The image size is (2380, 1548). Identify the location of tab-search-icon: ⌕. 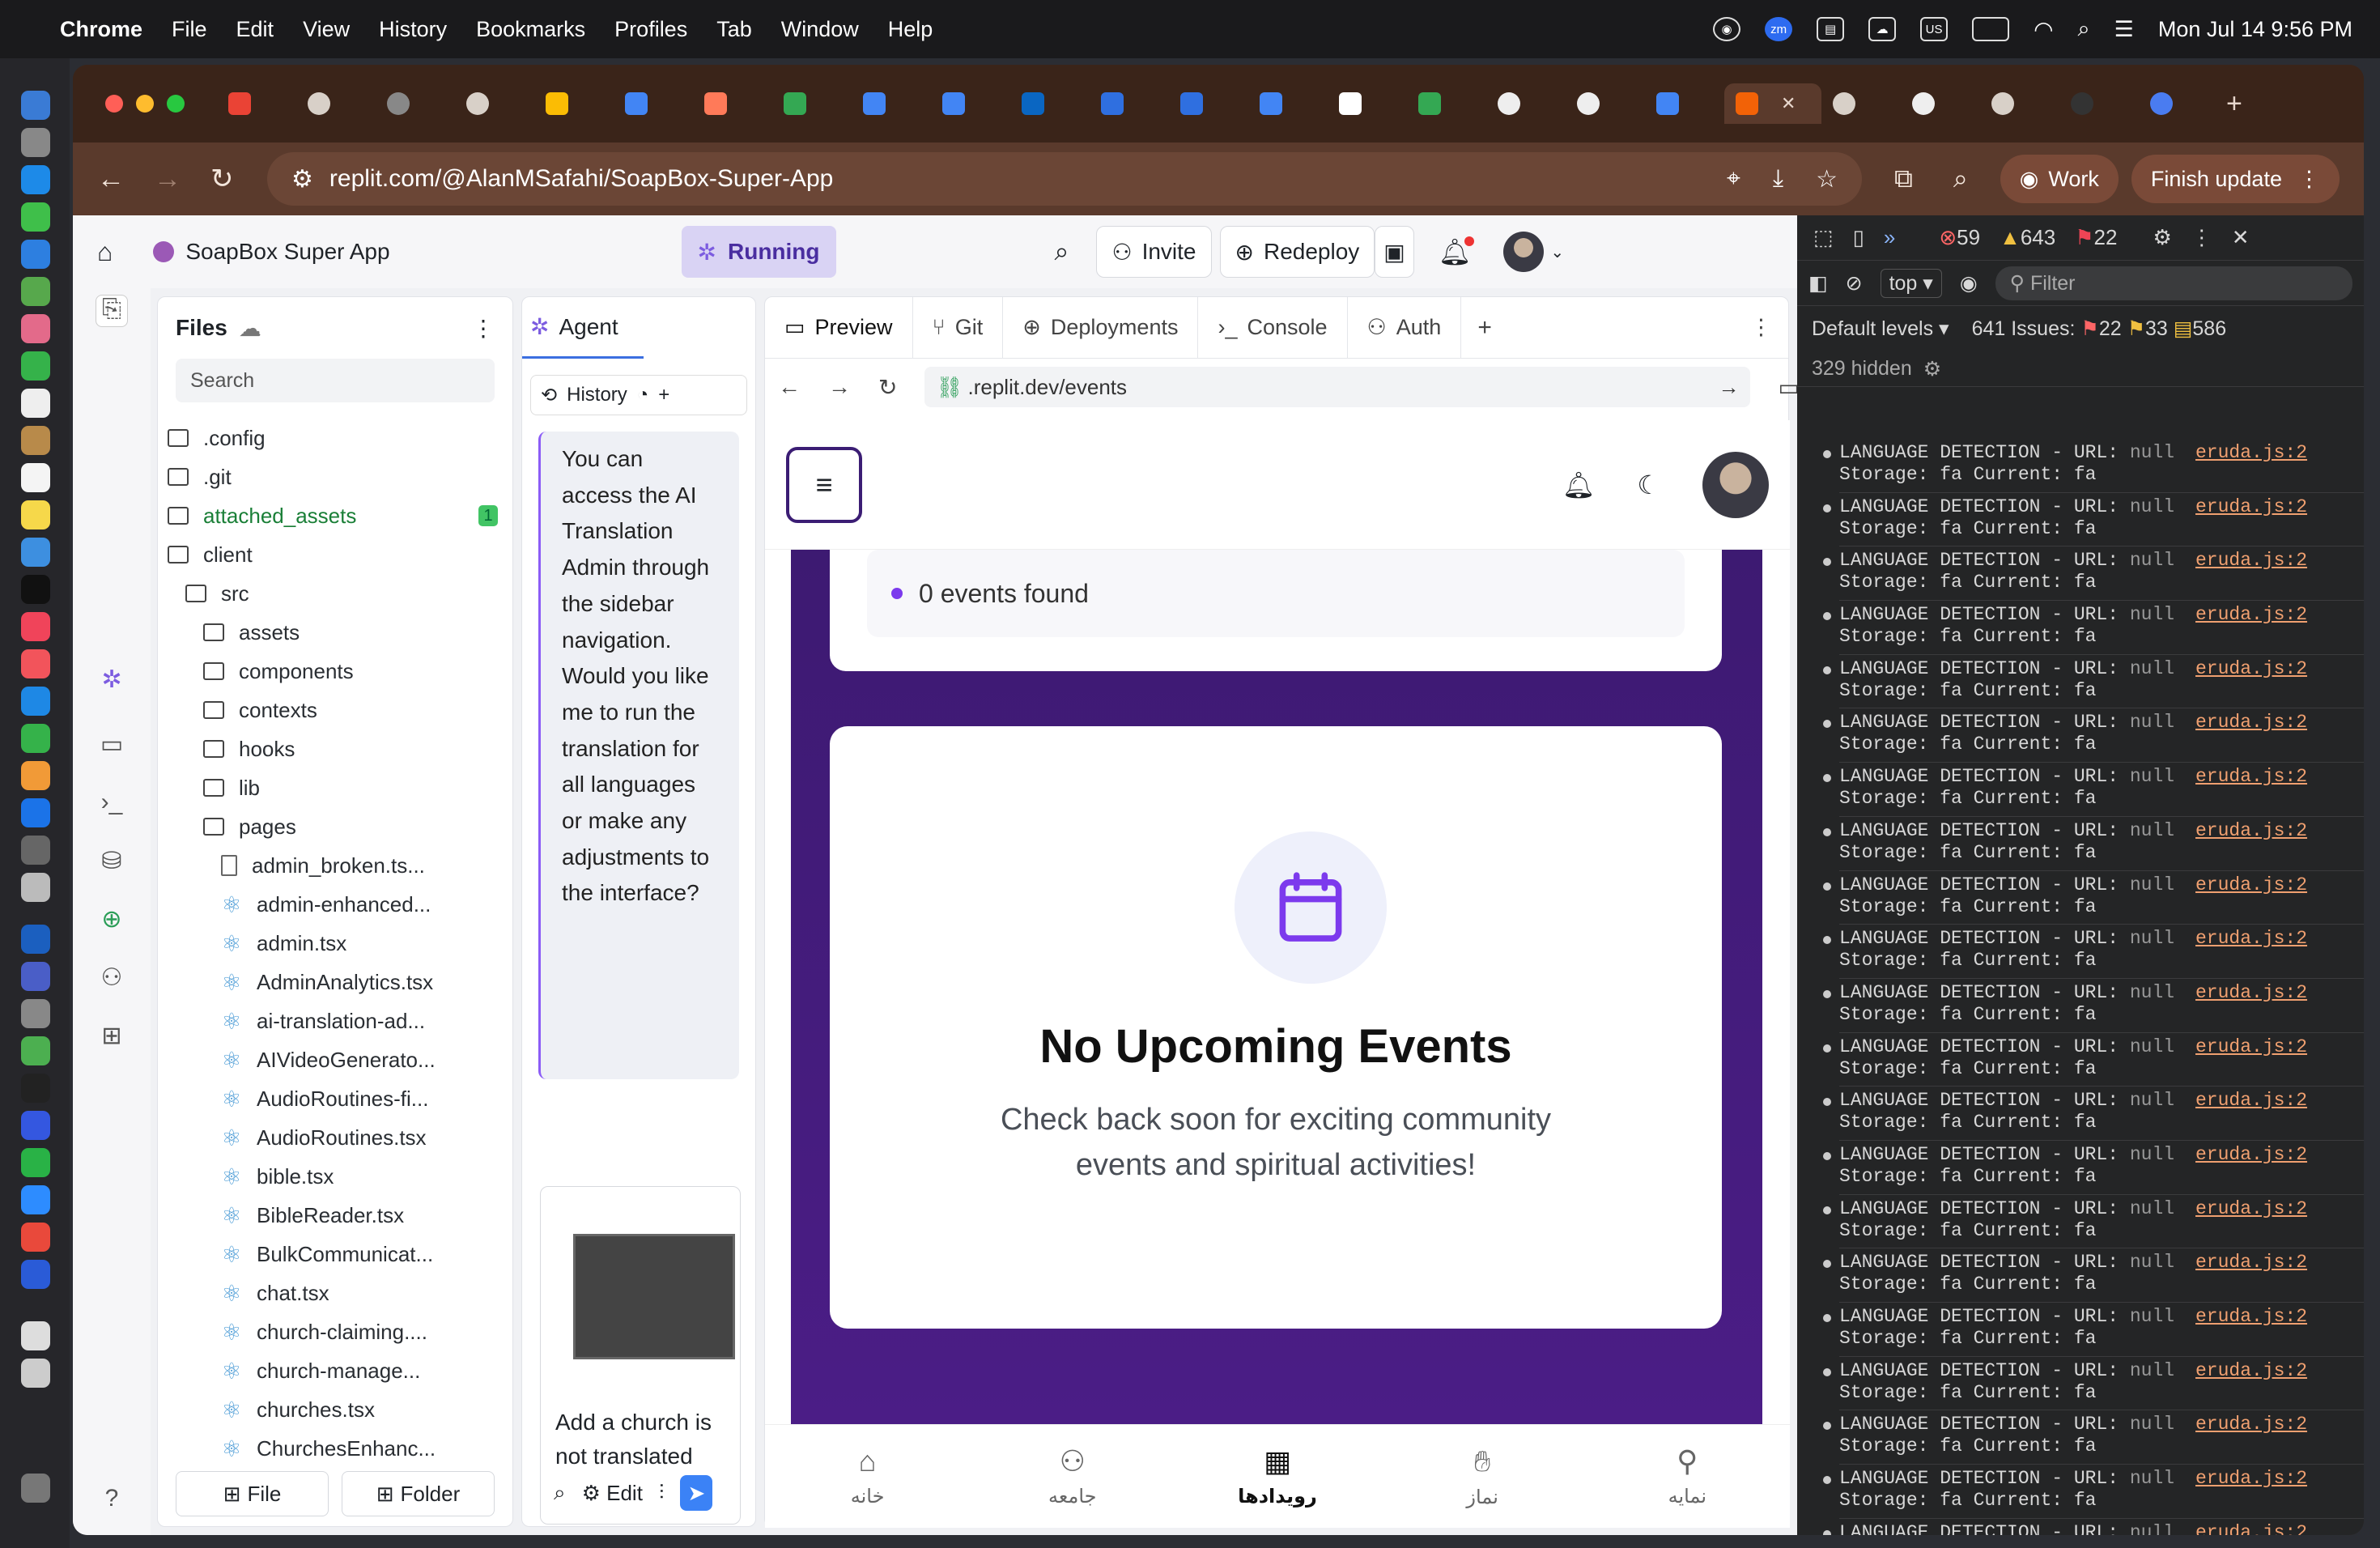
(1961, 179).